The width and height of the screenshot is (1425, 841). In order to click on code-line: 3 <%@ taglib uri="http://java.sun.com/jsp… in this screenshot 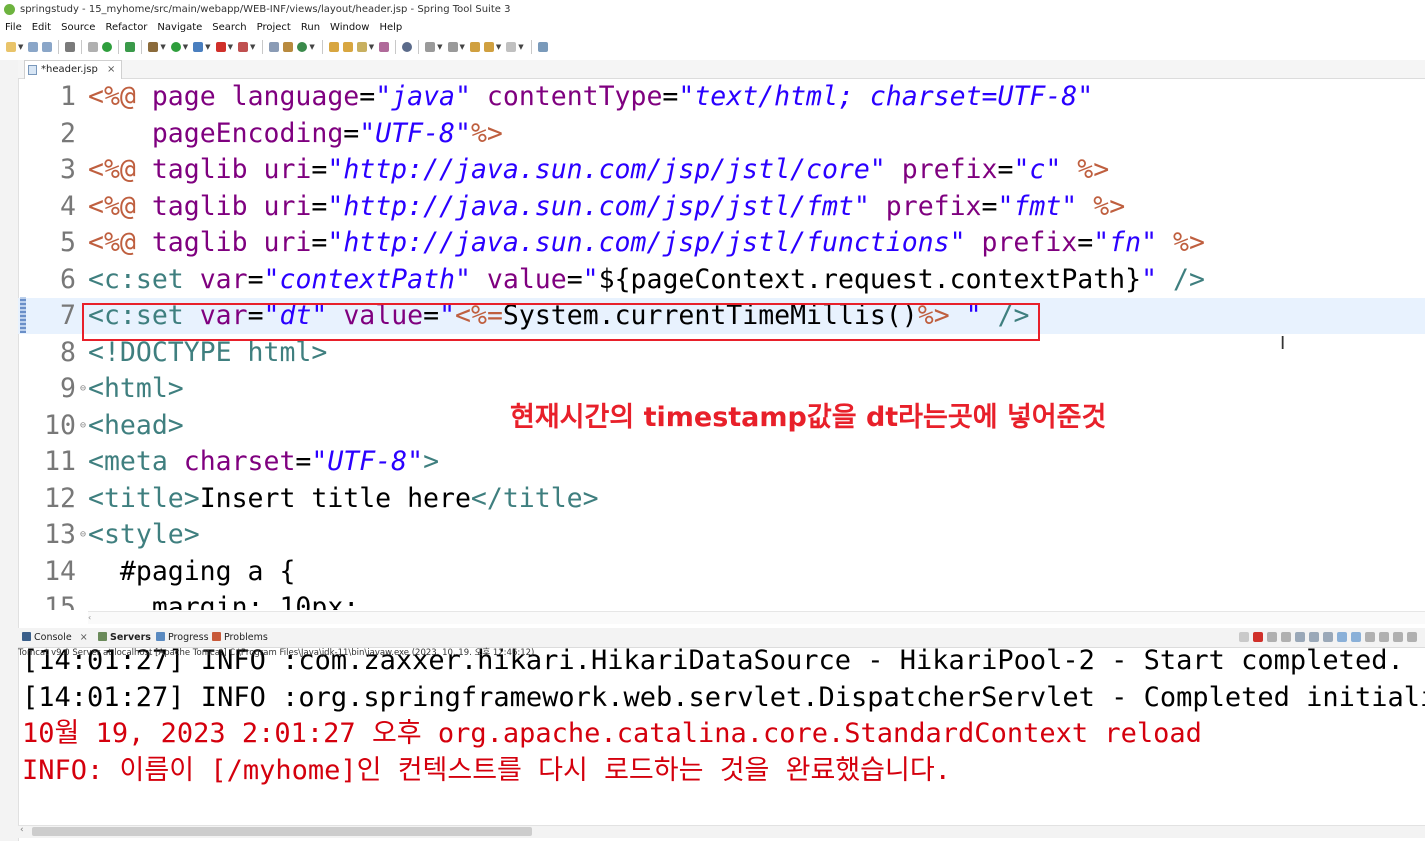, I will do `click(721, 170)`.